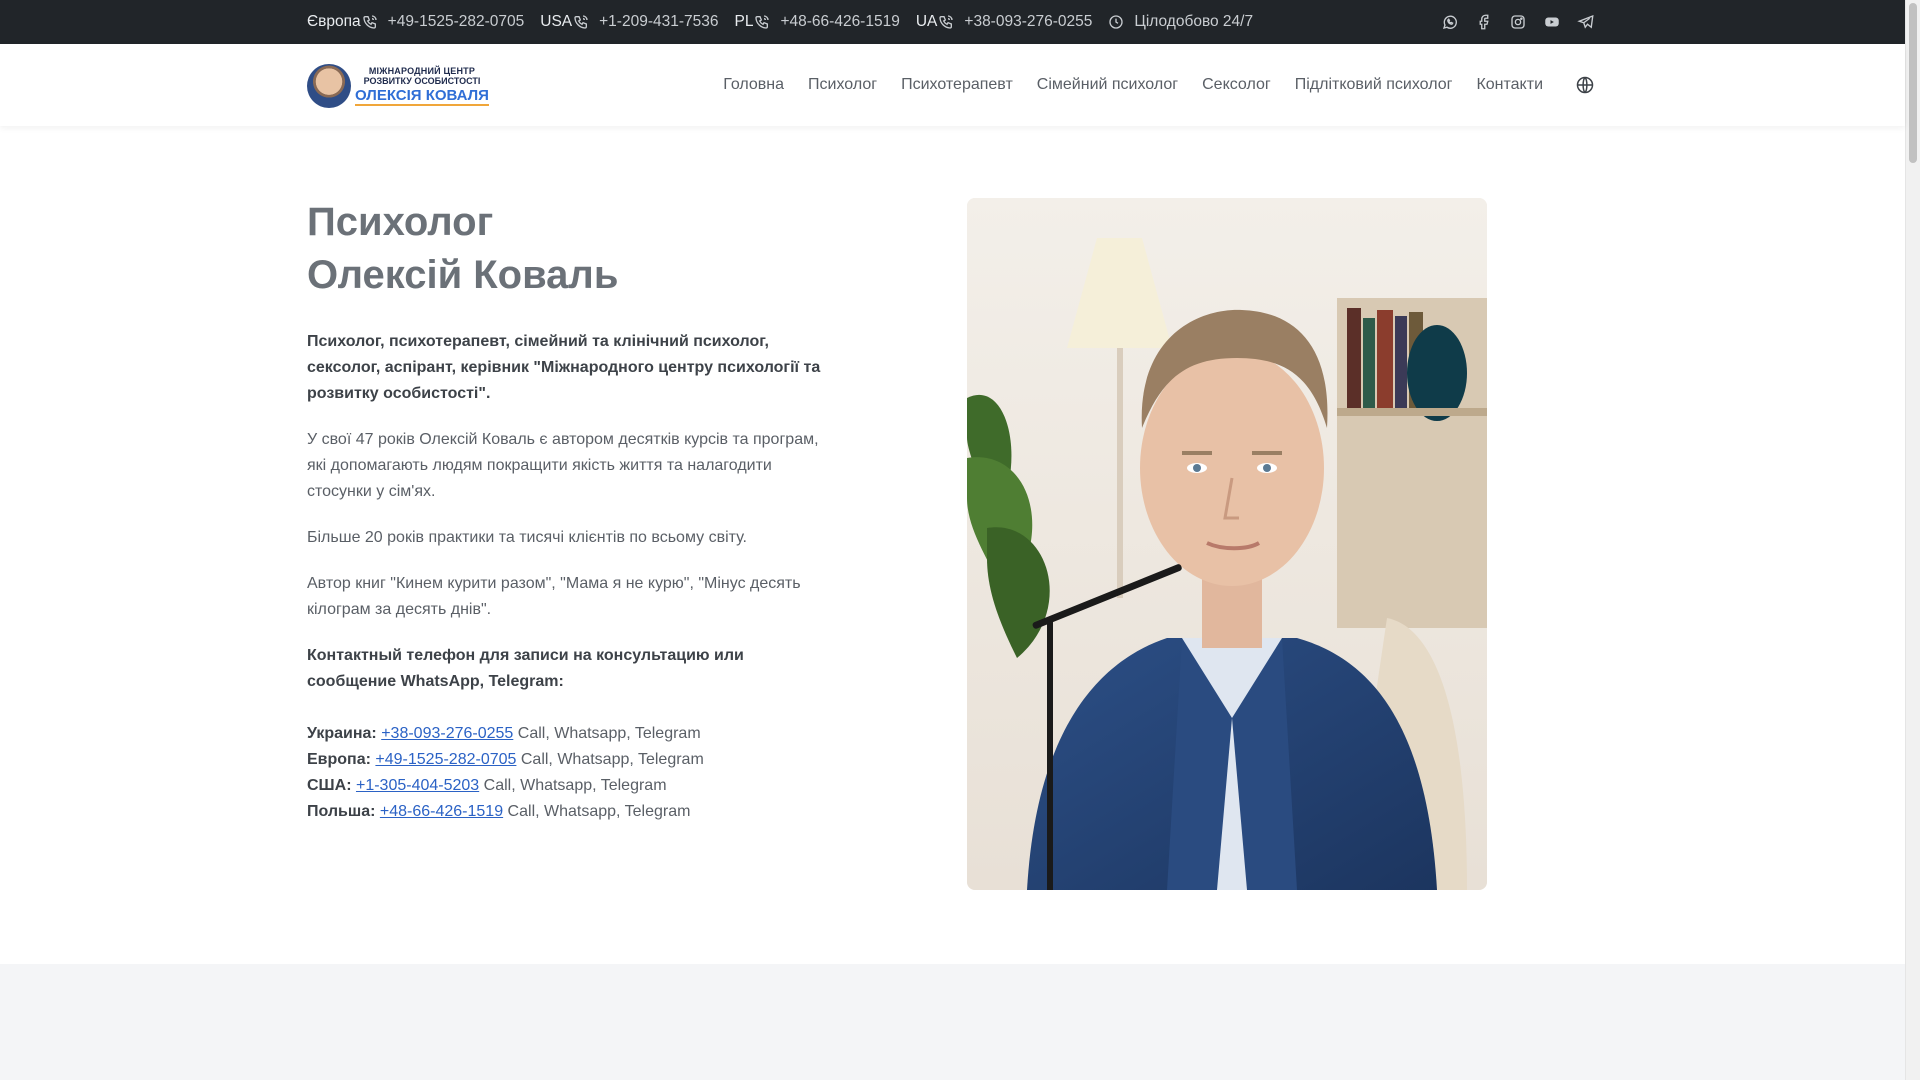 The height and width of the screenshot is (1080, 1920). Describe the element at coordinates (1912, 540) in the screenshot. I see `page-scrollbar` at that location.